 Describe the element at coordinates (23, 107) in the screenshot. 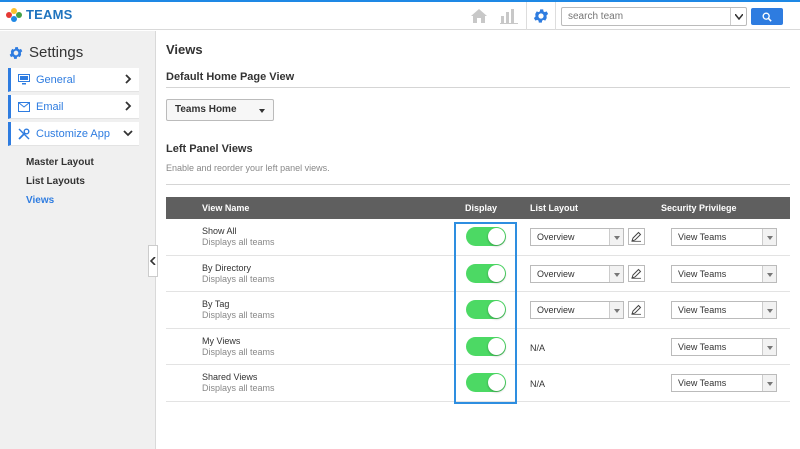

I see `envelope-icon` at that location.